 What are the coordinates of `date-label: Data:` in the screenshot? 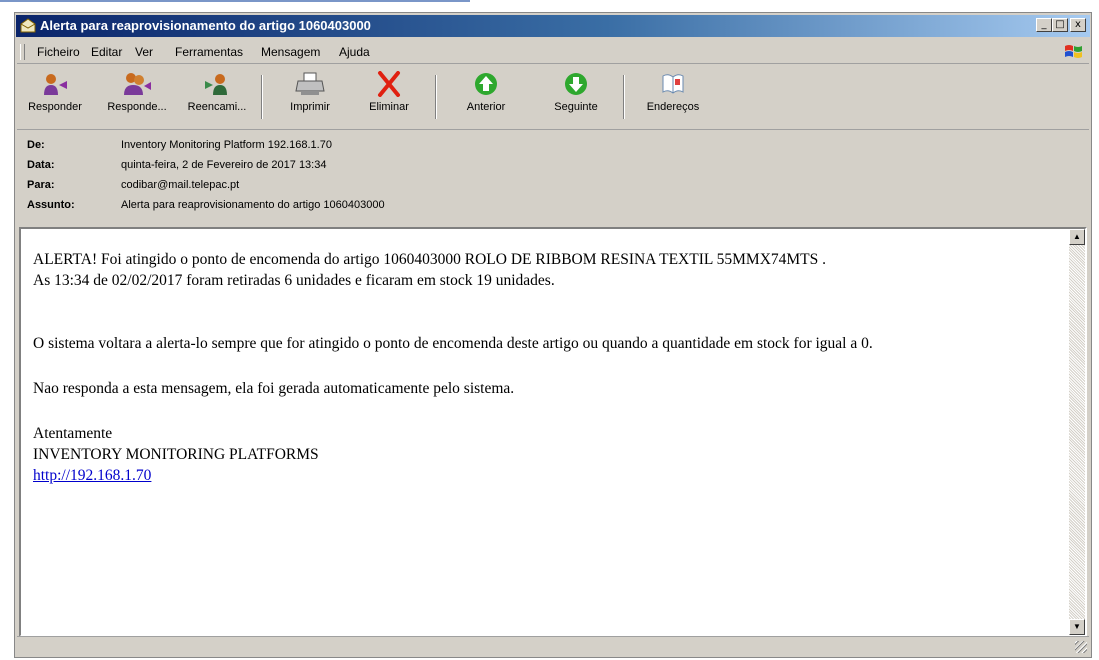 It's located at (41, 165).